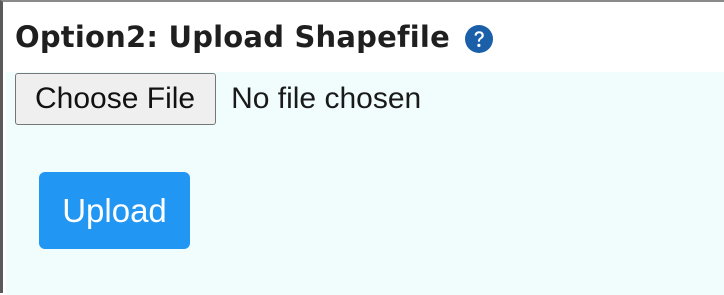 Image resolution: width=724 pixels, height=295 pixels. I want to click on question-circle-icon-graphic, so click(478, 39).